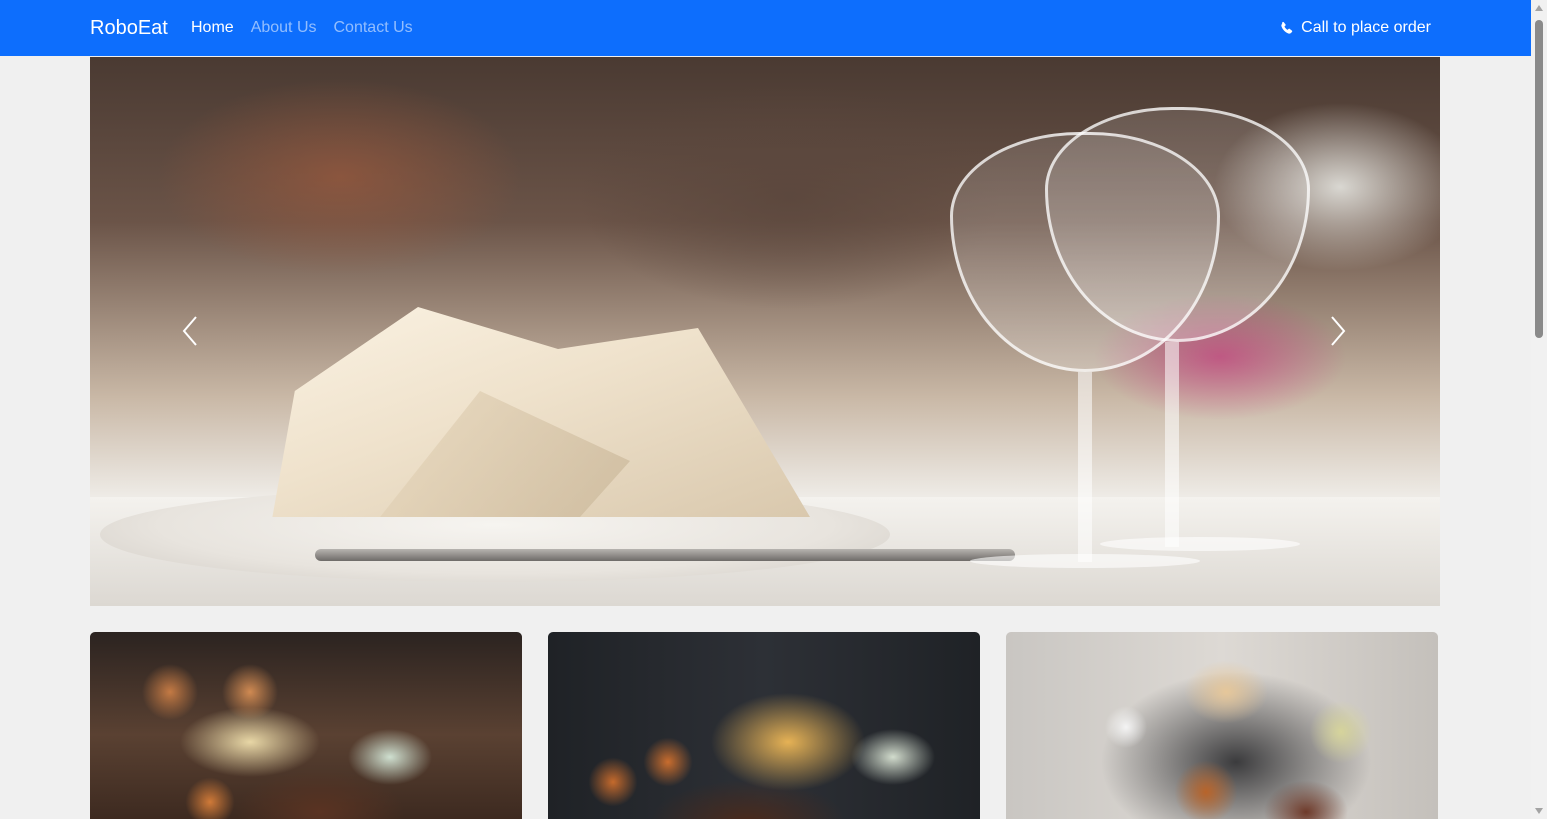  I want to click on phone-icon, so click(1287, 27).